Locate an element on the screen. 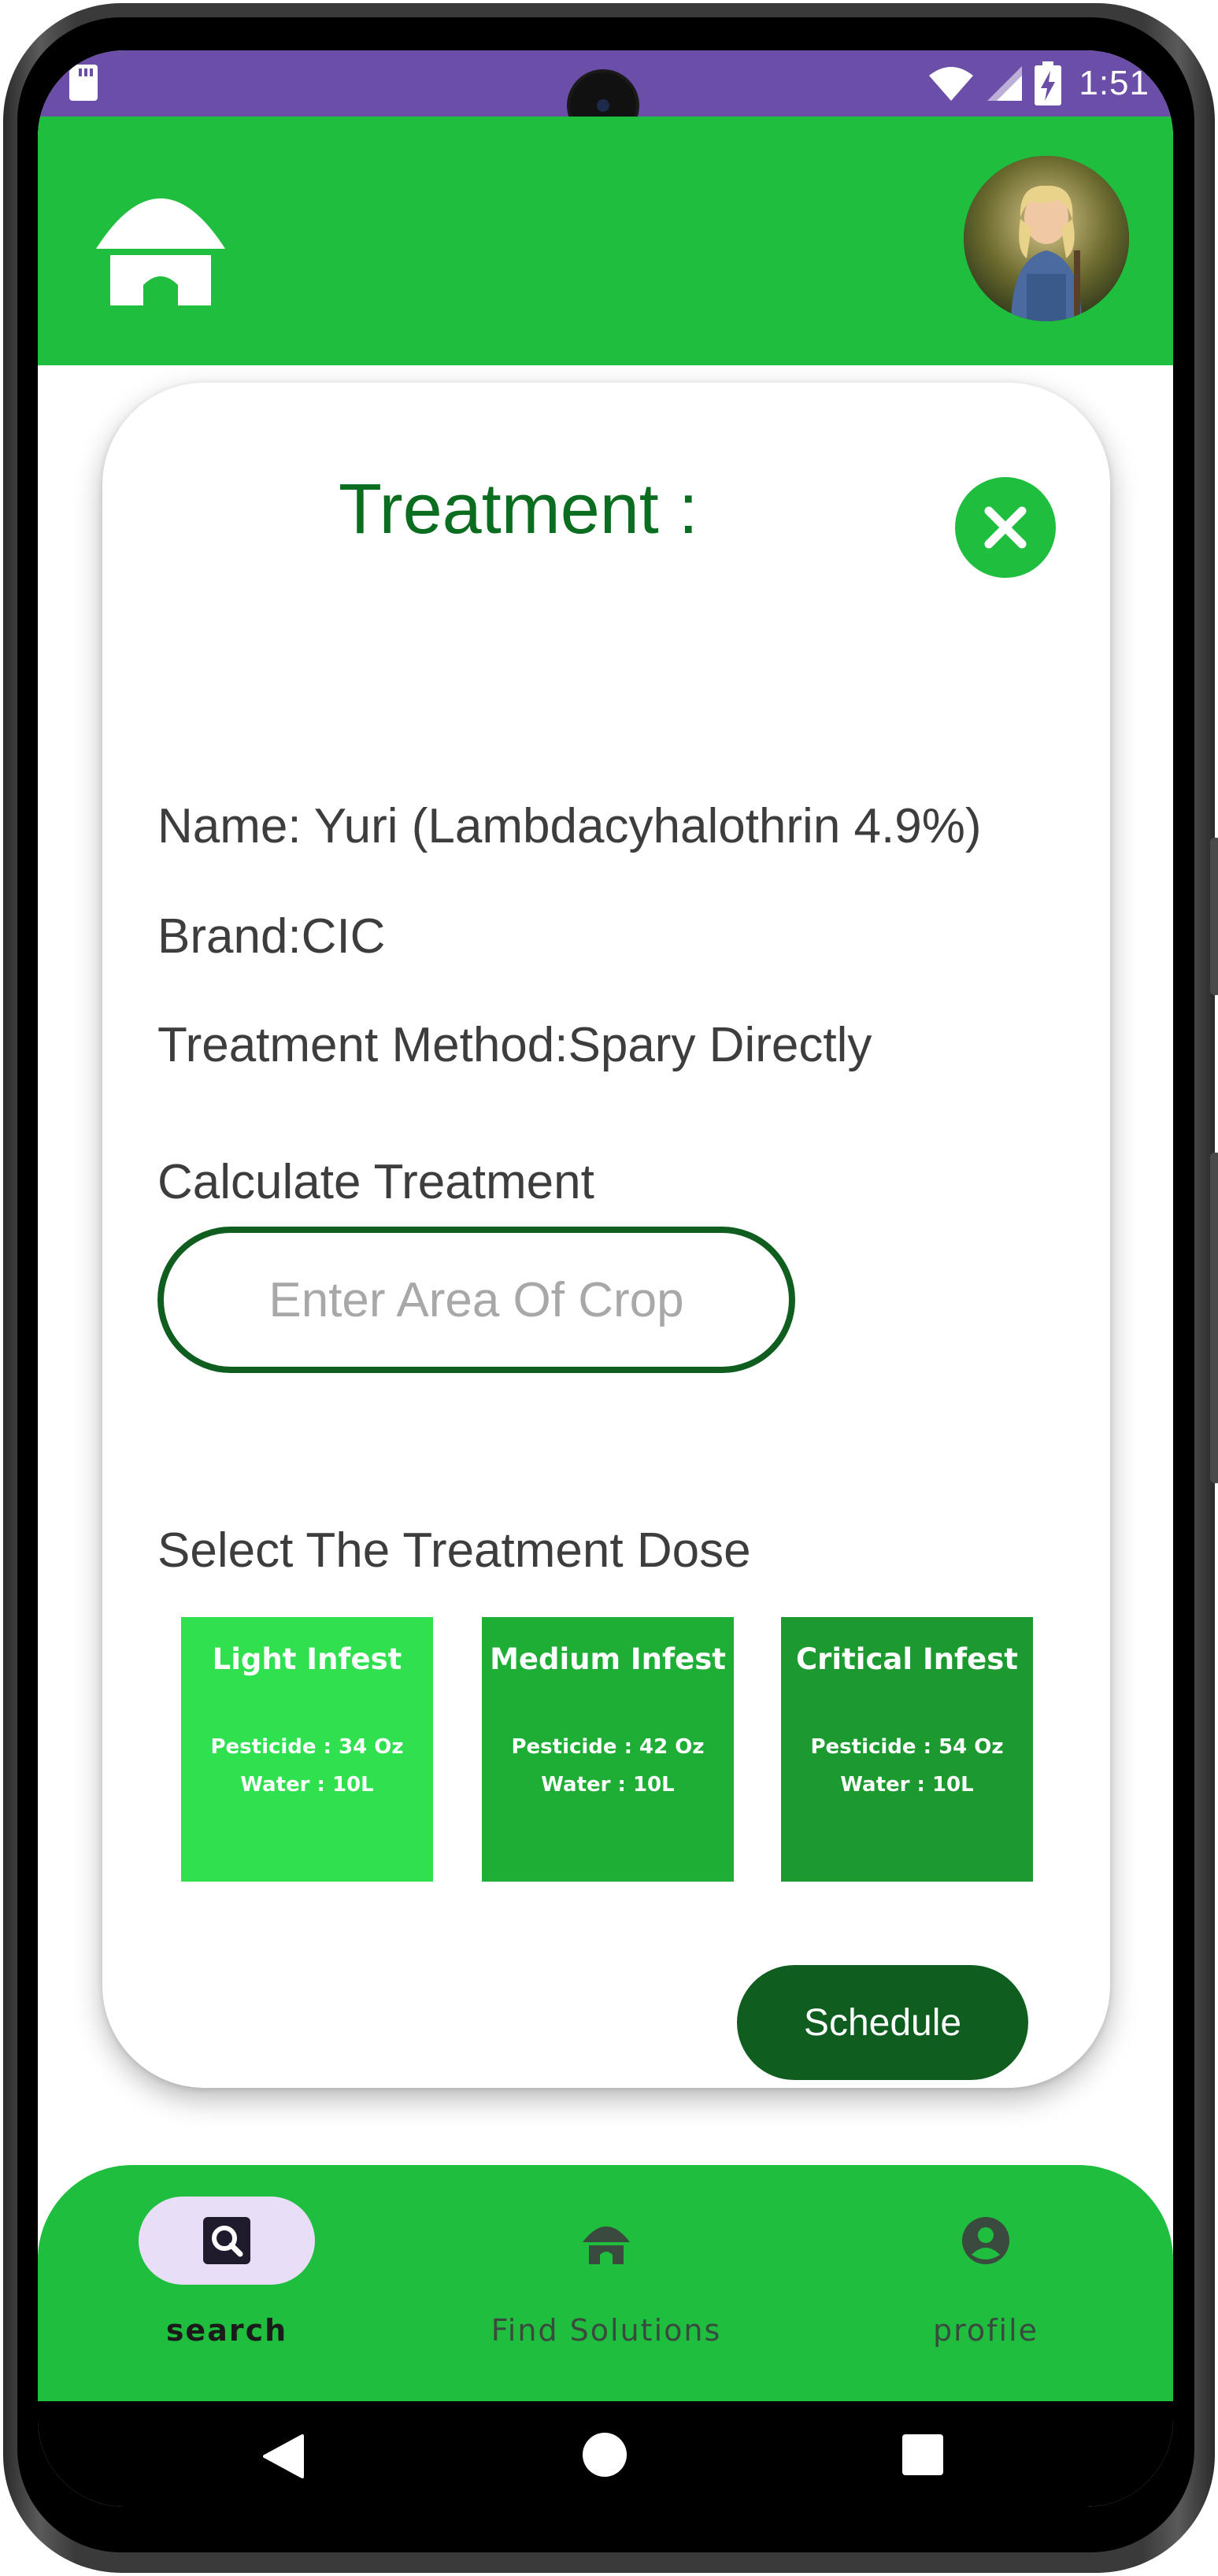 This screenshot has width=1218, height=2576. dose-title: Medium Infest is located at coordinates (608, 1659).